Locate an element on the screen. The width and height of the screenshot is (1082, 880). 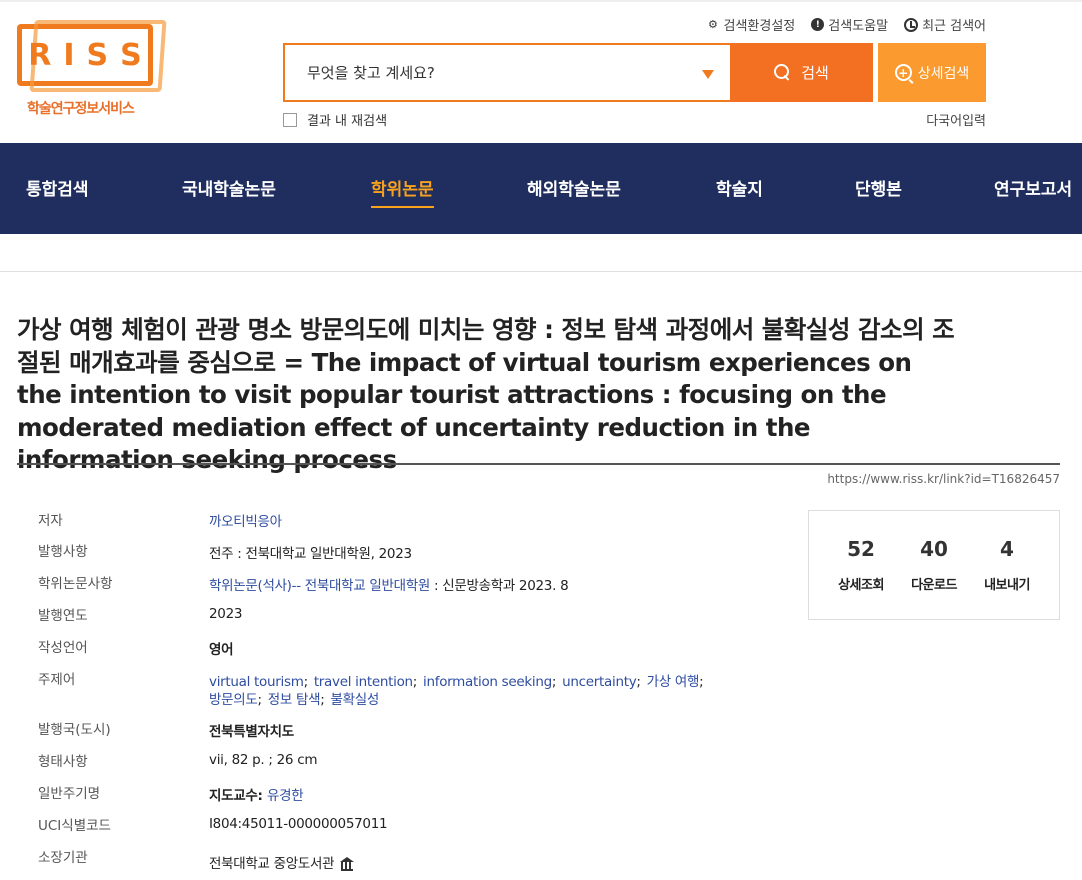
main-nav: 통합검색 국내학술논문 학위논문 해외학술논문 학술지 단행본 연구보고서 is located at coordinates (541, 188).